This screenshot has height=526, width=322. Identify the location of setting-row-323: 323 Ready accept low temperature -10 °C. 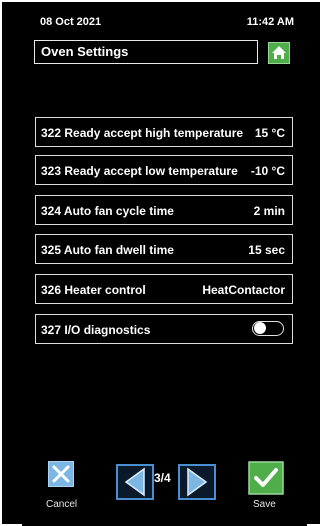
(164, 170).